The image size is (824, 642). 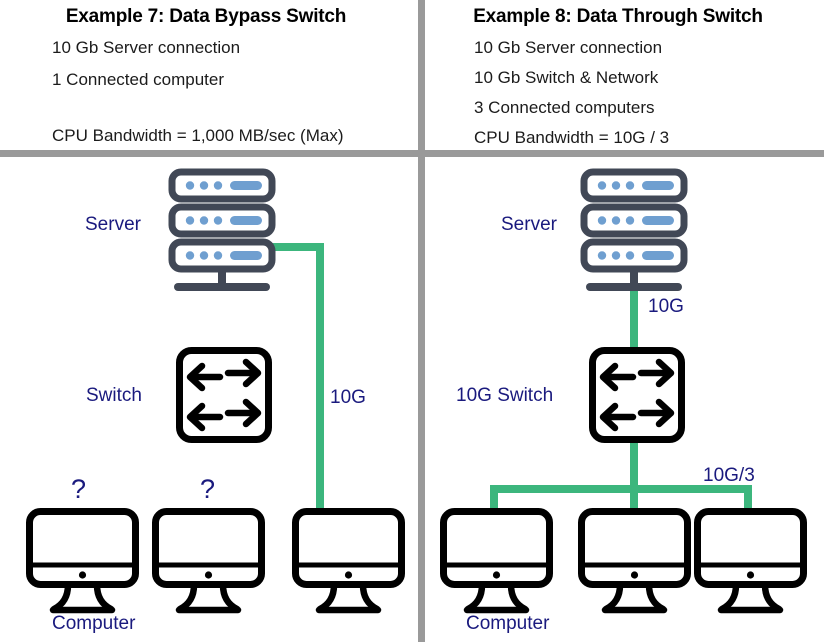 What do you see at coordinates (208, 489) in the screenshot?
I see `unknown-marker-left-2: ?` at bounding box center [208, 489].